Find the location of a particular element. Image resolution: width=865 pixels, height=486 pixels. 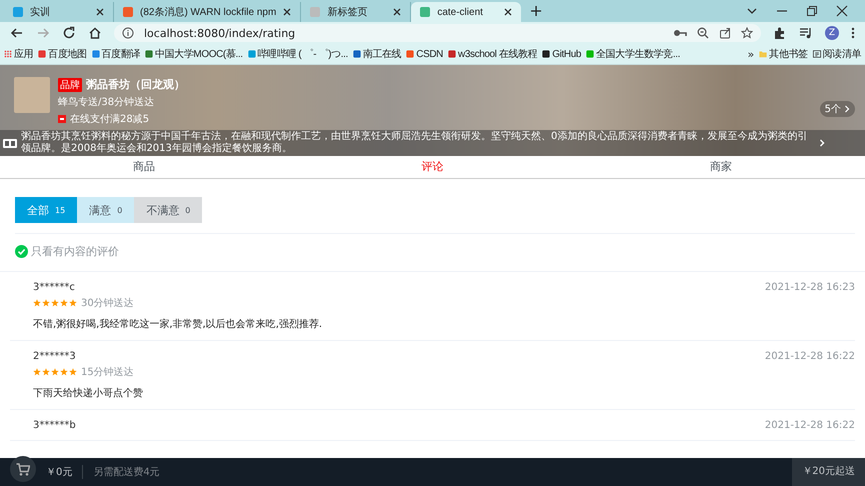

apps-grid-icon is located at coordinates (8, 54).